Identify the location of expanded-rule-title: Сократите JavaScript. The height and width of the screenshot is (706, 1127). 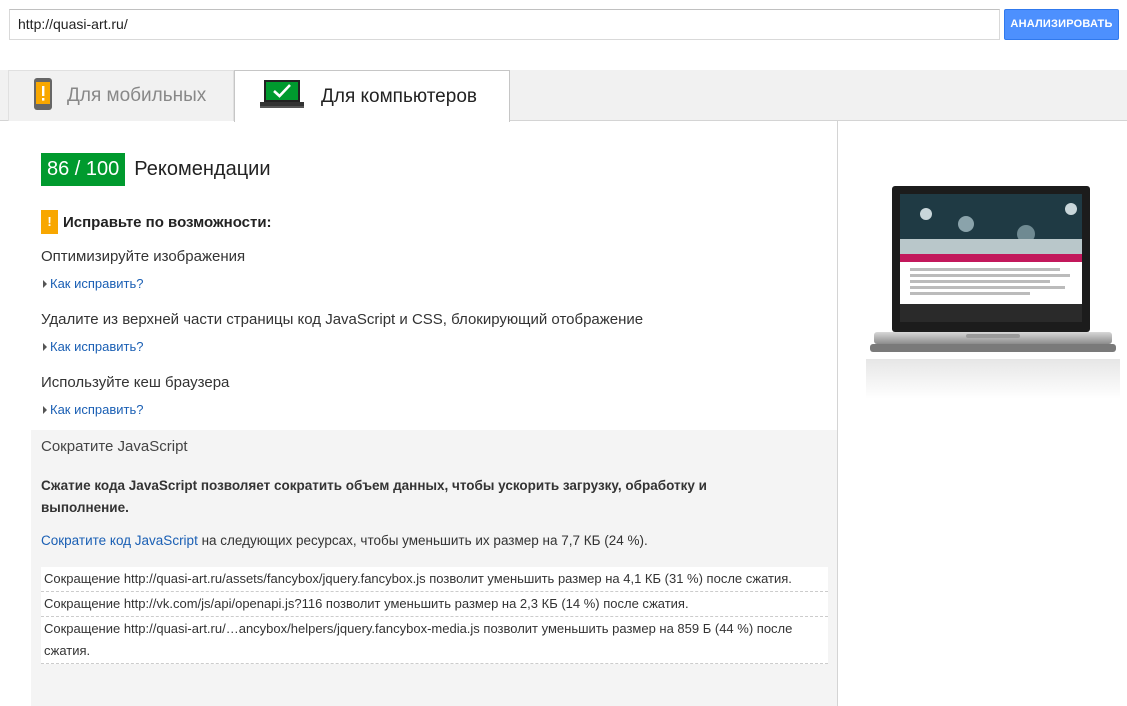
(114, 446).